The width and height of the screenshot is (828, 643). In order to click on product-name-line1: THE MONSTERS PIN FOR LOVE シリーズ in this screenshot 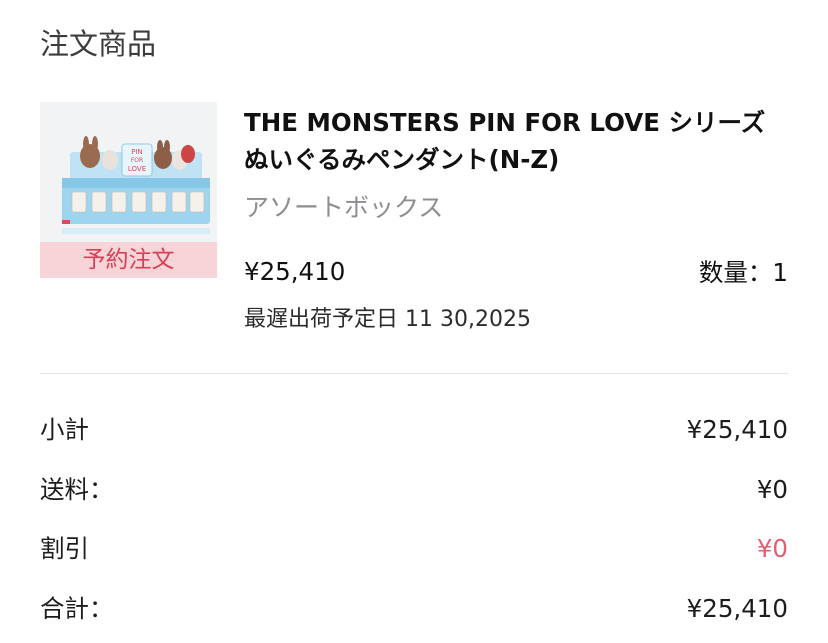, I will do `click(505, 122)`.